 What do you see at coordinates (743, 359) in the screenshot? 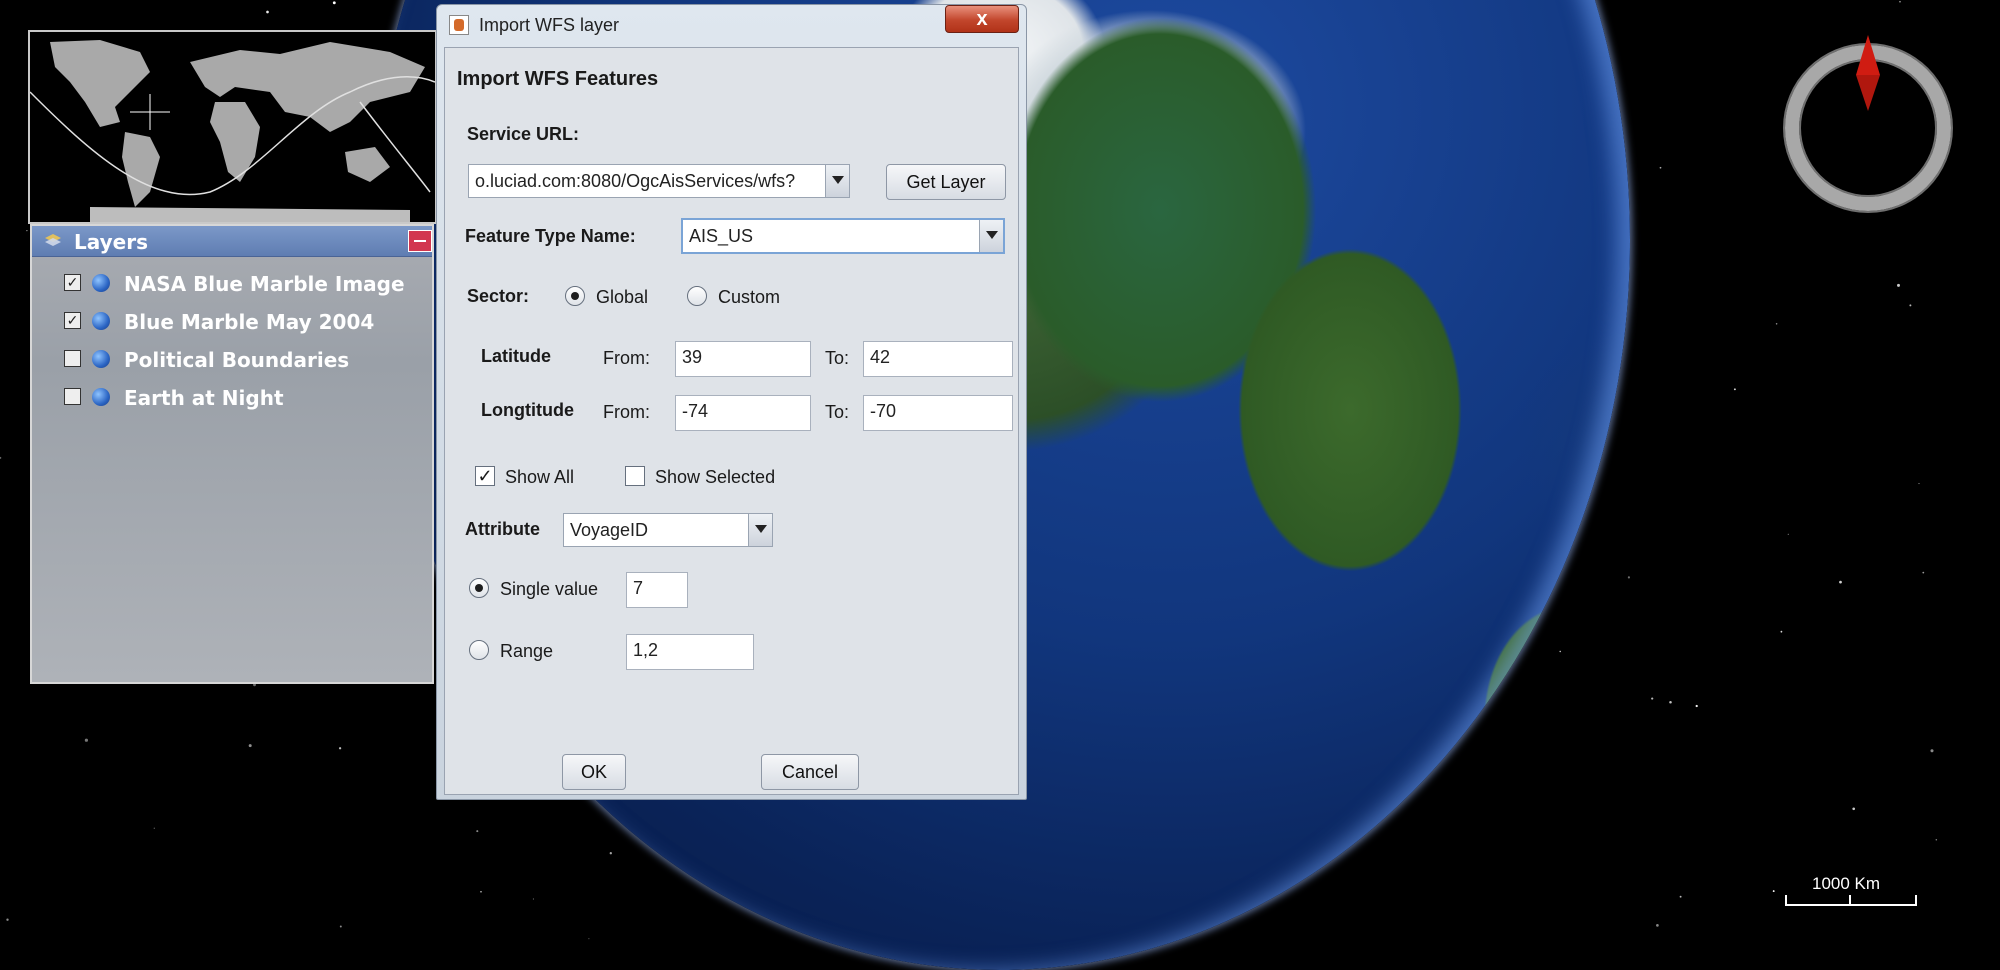
I see `latitude-from-input: 39` at bounding box center [743, 359].